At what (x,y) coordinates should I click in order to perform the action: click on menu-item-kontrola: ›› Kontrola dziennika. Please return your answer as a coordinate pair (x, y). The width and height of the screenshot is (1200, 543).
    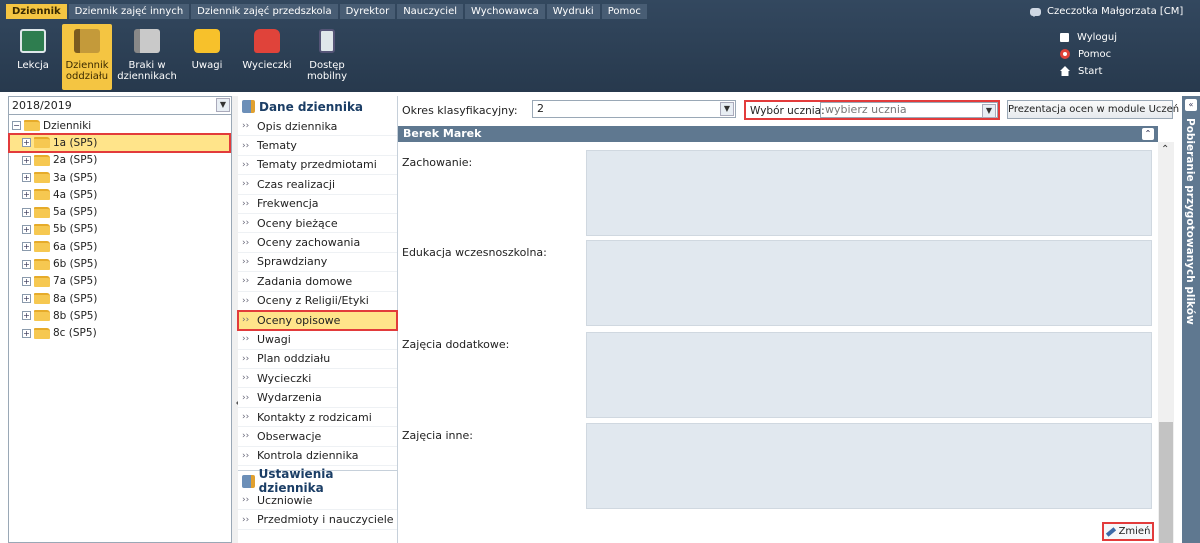
    Looking at the image, I should click on (317, 457).